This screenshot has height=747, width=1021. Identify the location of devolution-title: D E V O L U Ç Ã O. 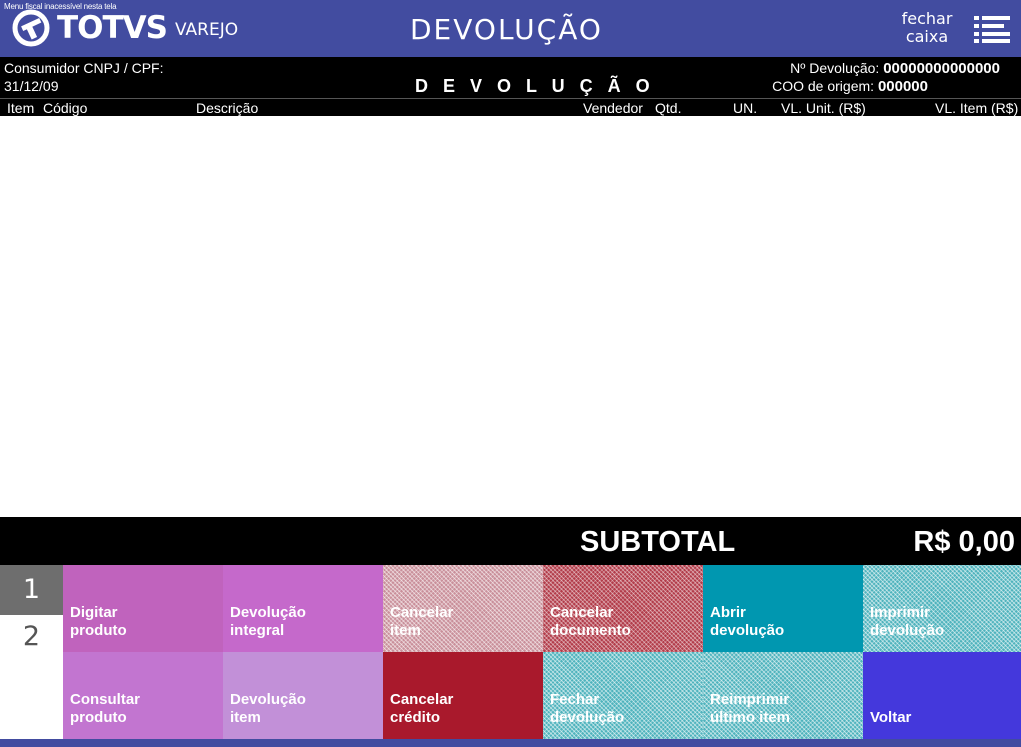
(535, 86).